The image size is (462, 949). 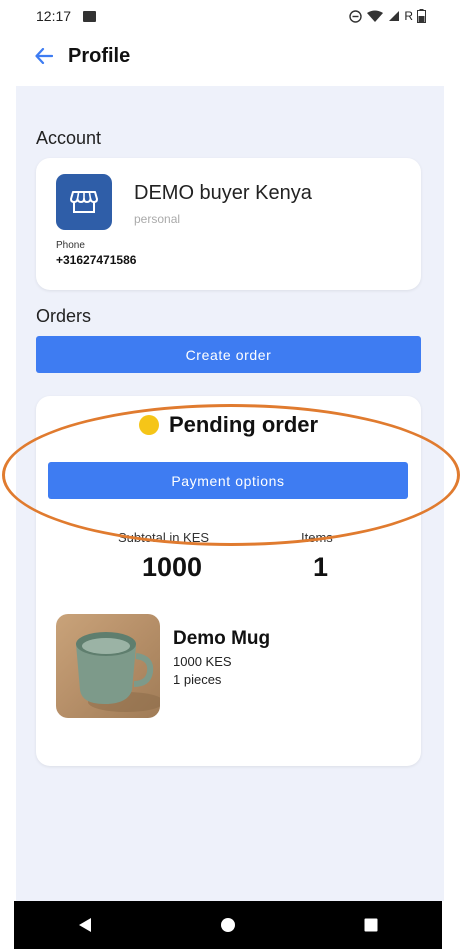 I want to click on system-navigation-bar, so click(x=228, y=925).